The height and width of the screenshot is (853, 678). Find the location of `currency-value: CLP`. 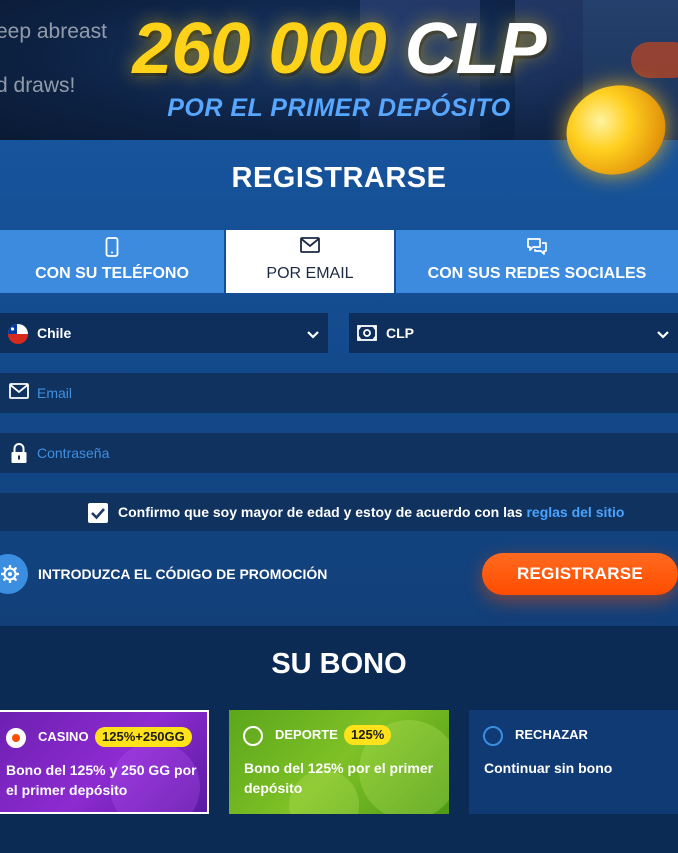

currency-value: CLP is located at coordinates (400, 333).